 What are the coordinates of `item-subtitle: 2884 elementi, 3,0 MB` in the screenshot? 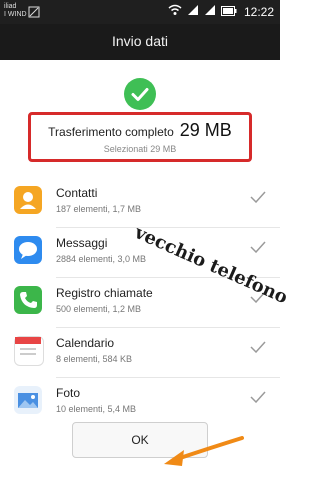 It's located at (101, 259).